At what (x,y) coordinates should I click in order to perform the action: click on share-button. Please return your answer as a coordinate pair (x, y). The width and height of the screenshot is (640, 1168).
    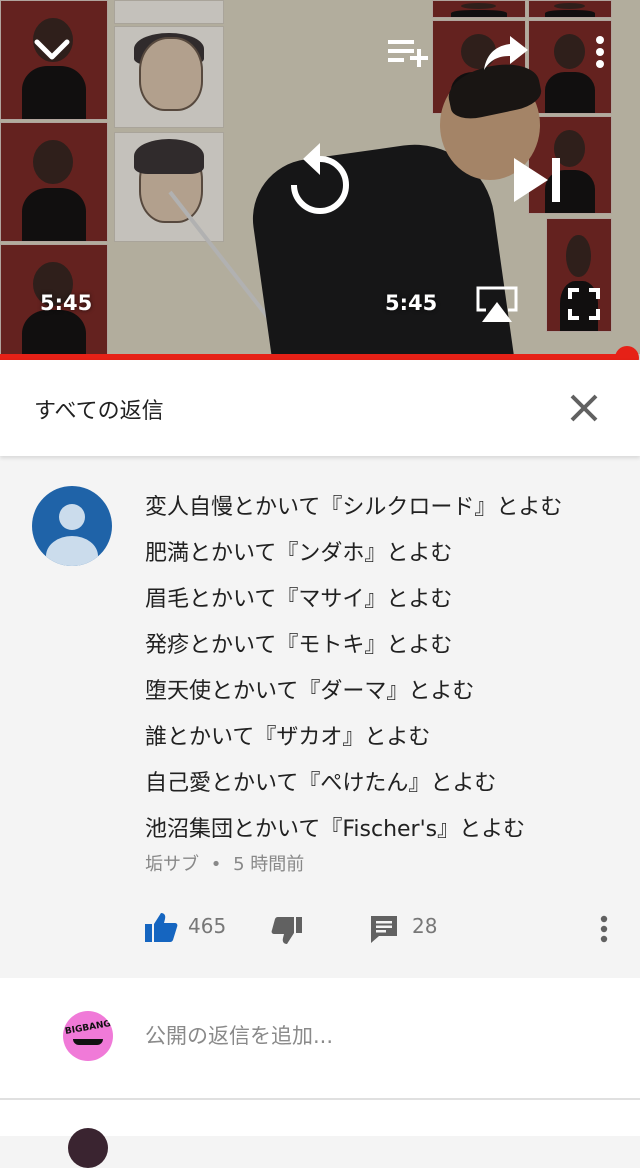
    Looking at the image, I should click on (506, 52).